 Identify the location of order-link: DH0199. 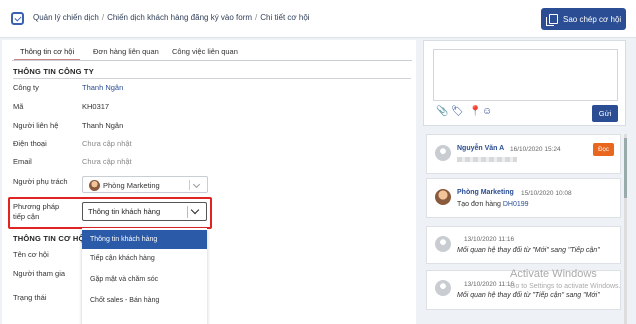
(516, 204).